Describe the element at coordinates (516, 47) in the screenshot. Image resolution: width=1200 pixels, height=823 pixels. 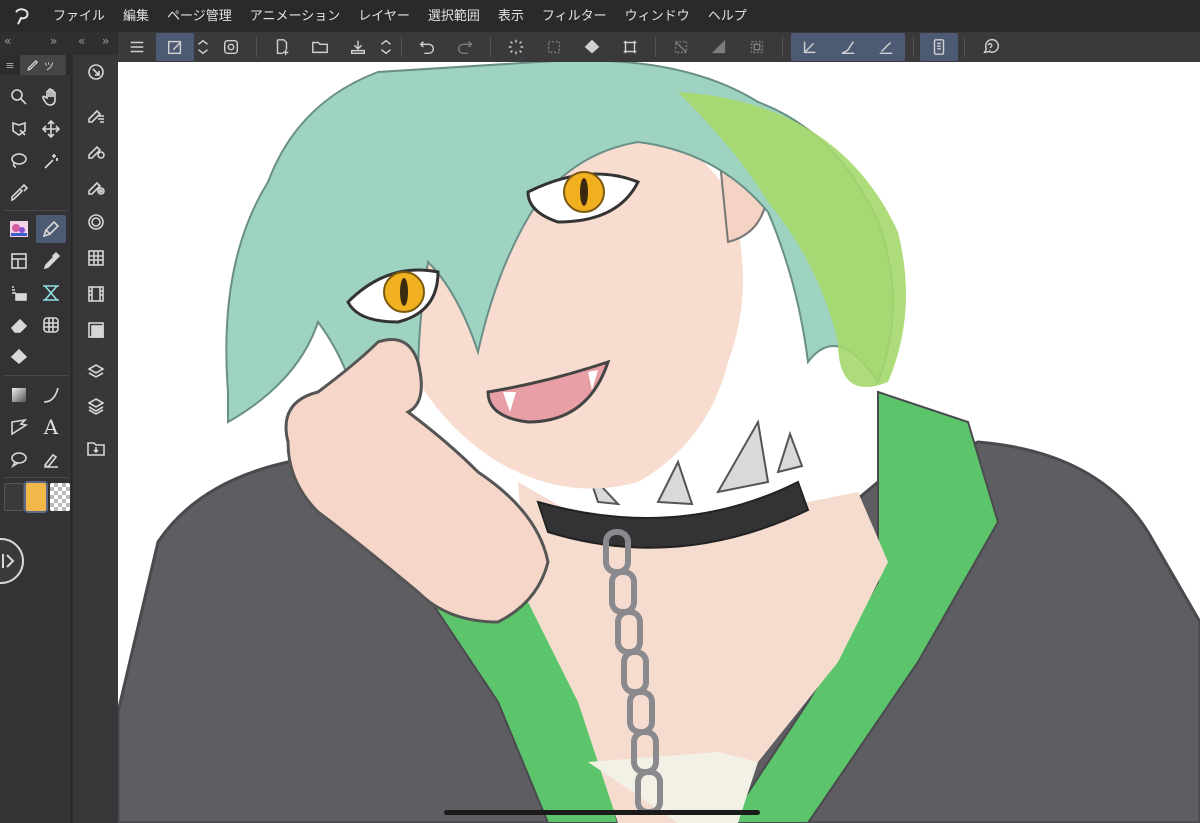
I see `clear-icon` at that location.